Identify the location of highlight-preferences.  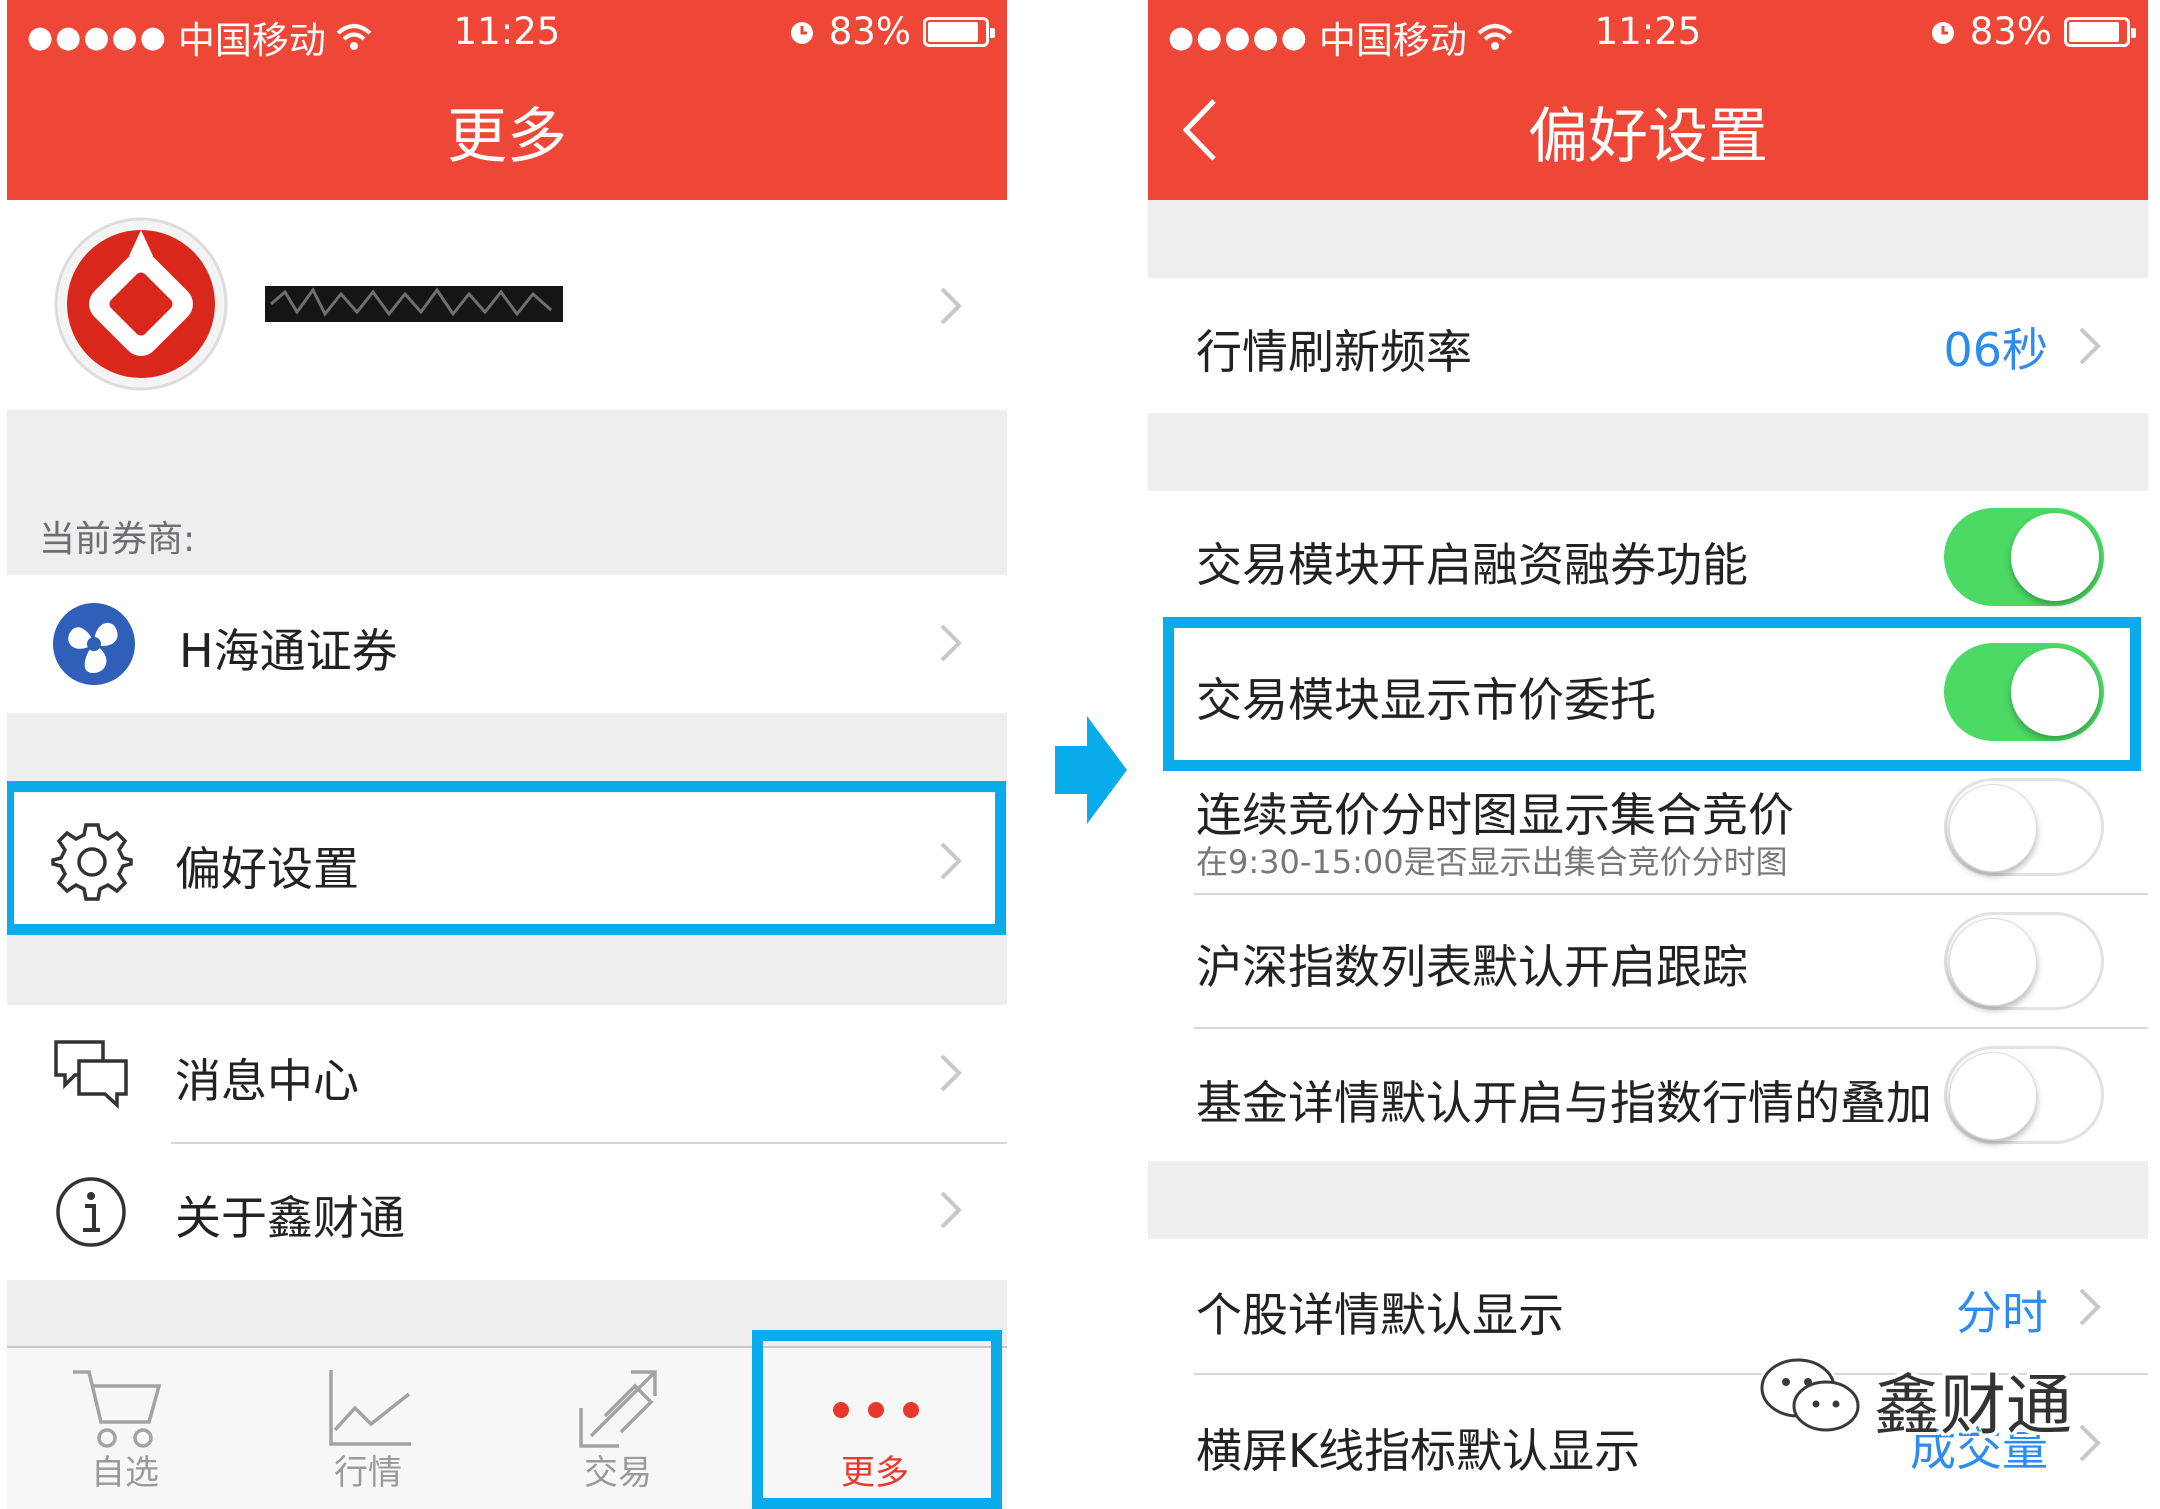
(506, 858).